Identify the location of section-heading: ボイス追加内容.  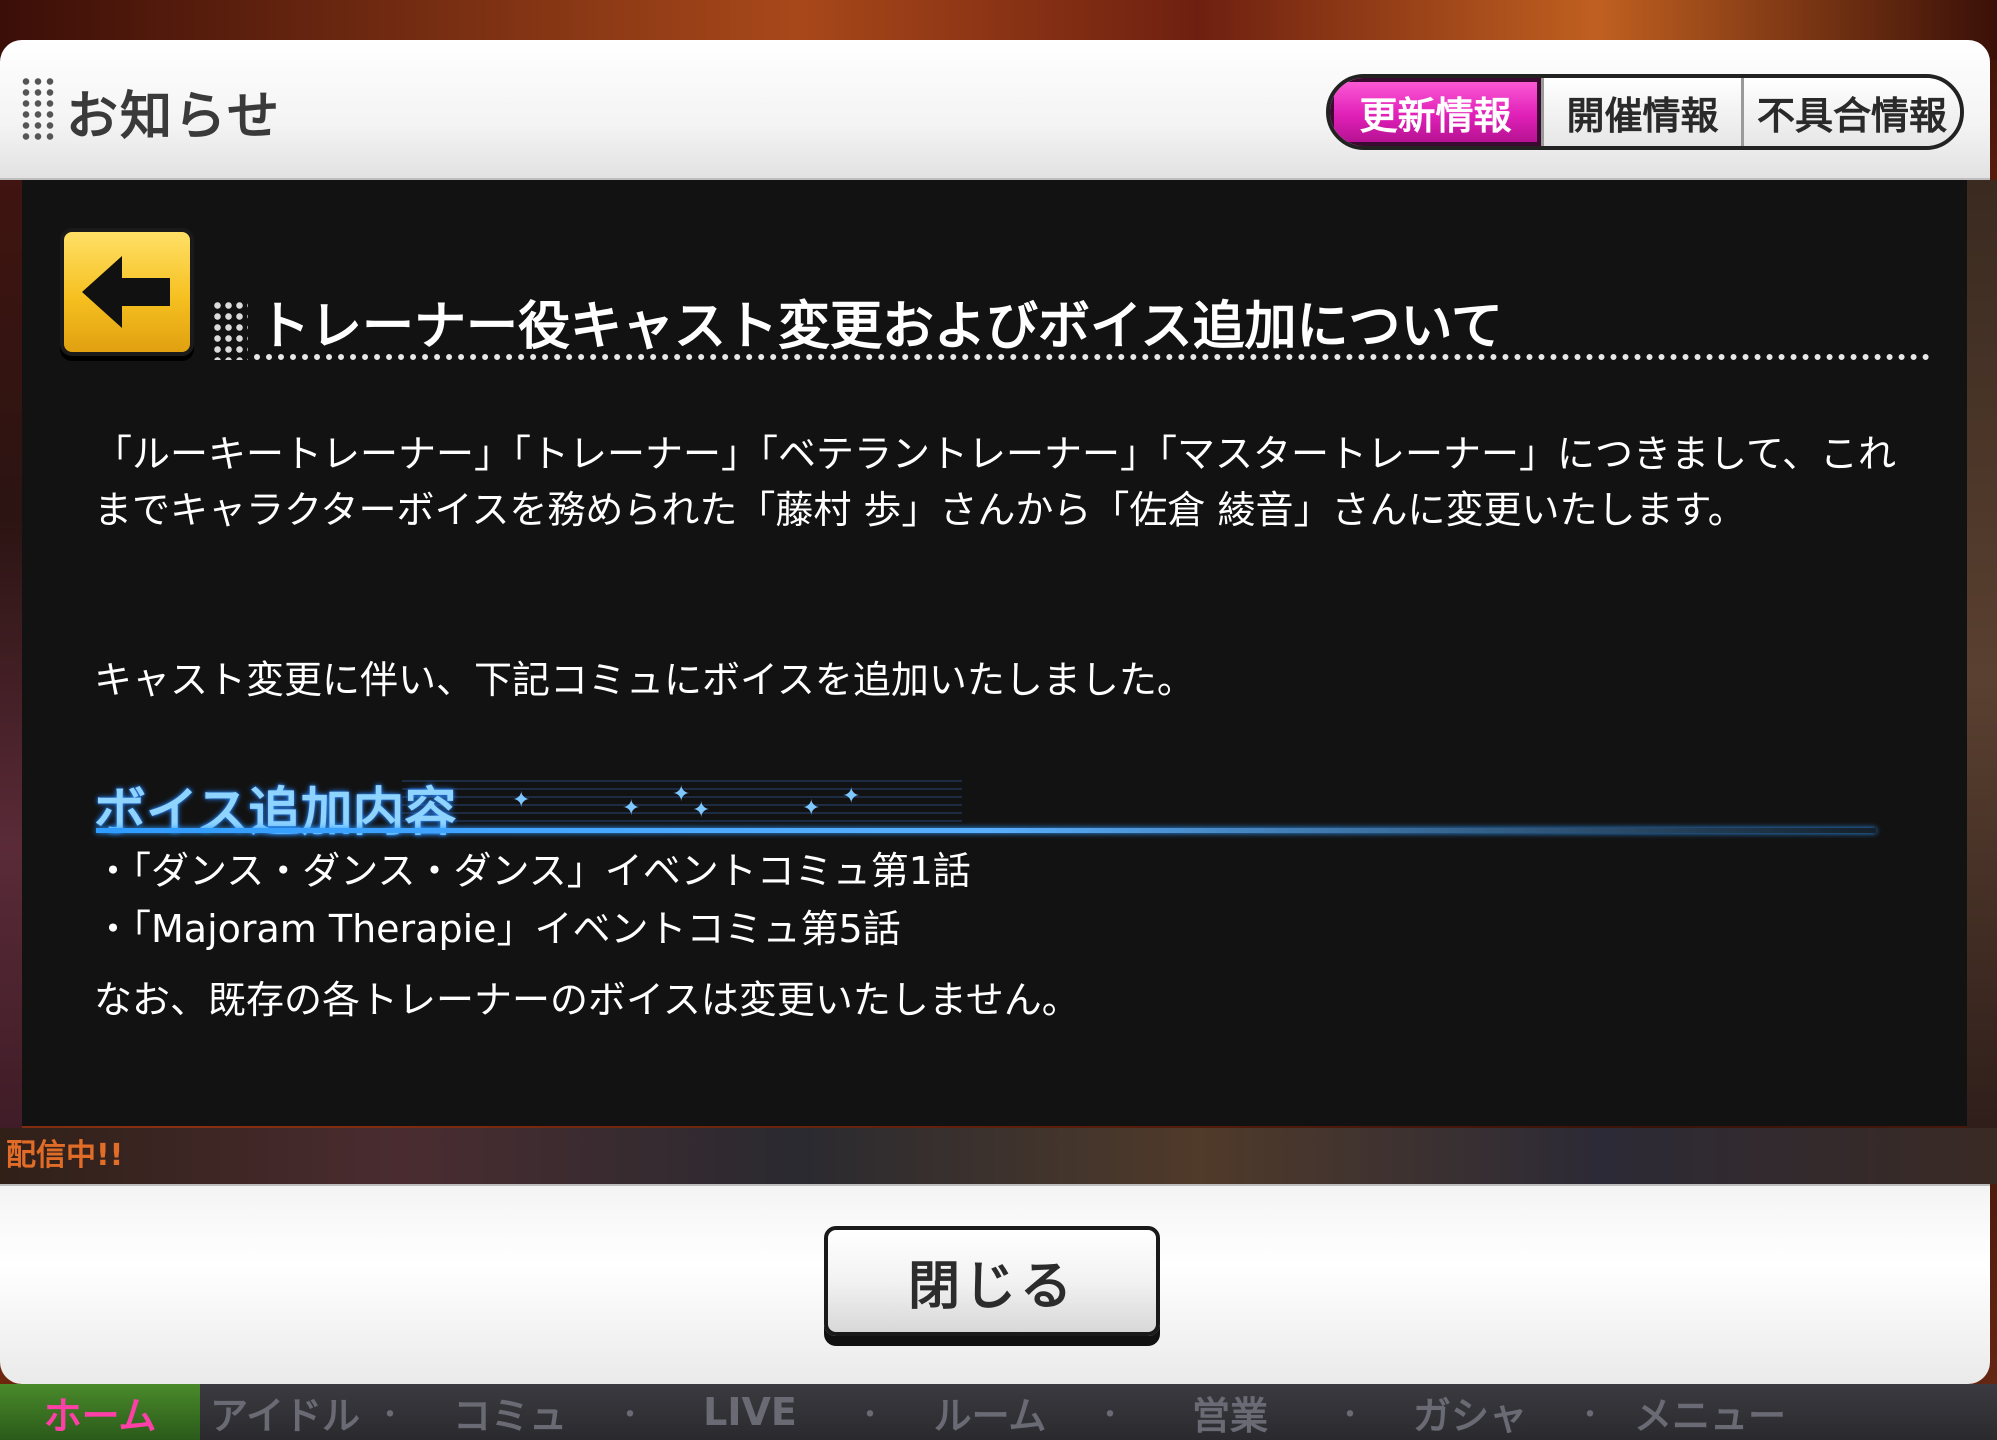
(275, 813).